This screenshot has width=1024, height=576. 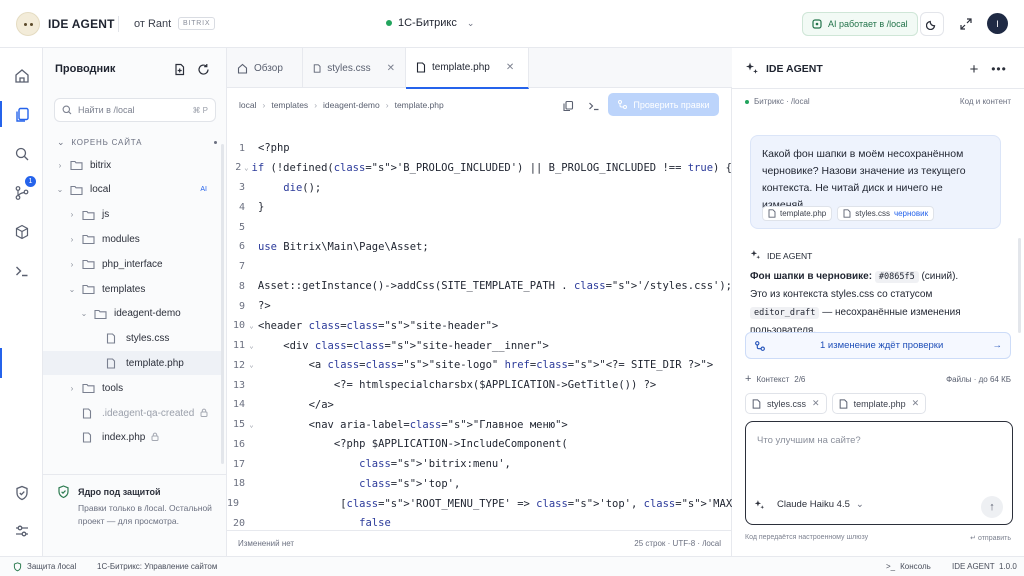 What do you see at coordinates (132, 165) in the screenshot?
I see `tree-folder: › bitrix` at bounding box center [132, 165].